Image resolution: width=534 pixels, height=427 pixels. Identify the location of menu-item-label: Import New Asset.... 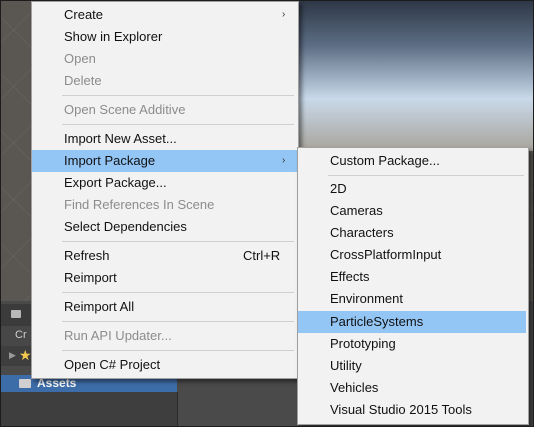
(120, 138).